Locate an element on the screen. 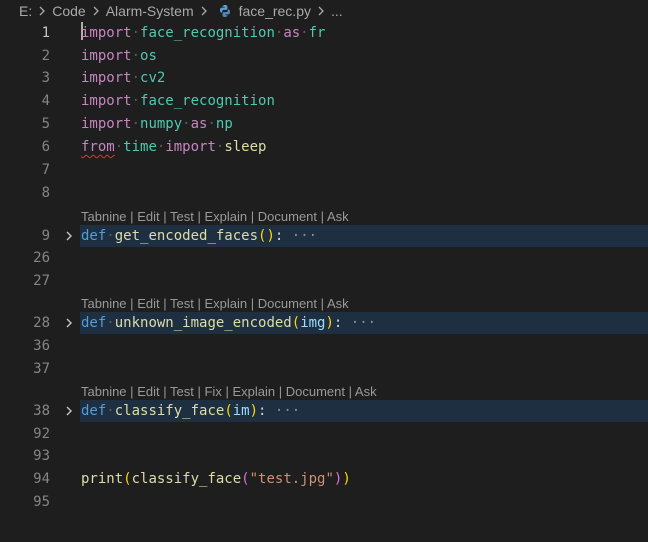 The image size is (648, 542). line-number: 4 is located at coordinates (45, 101).